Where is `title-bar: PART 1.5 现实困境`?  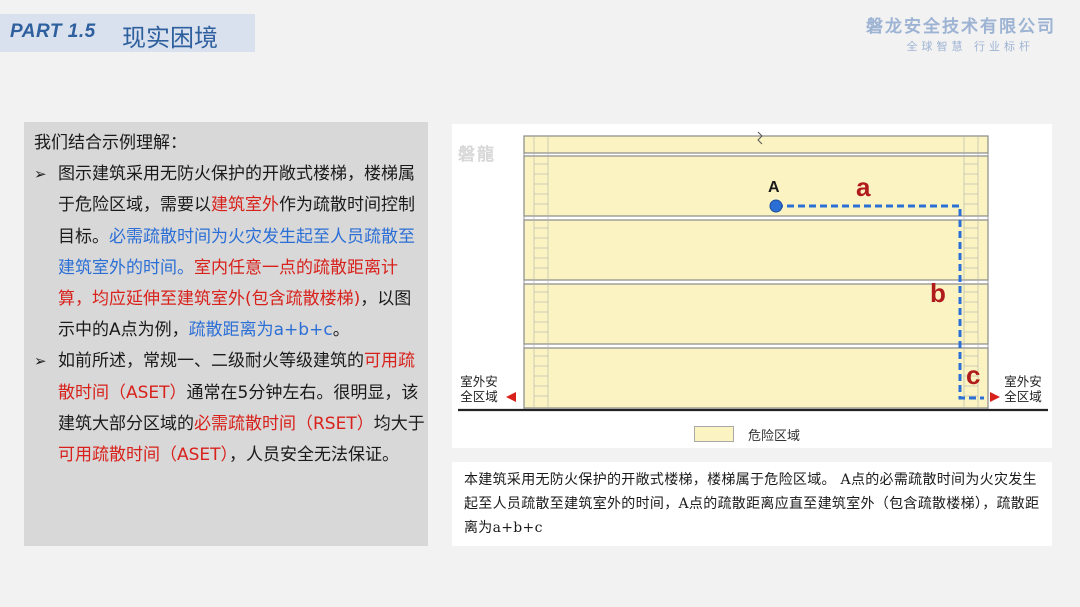 title-bar: PART 1.5 现实困境 is located at coordinates (127, 33).